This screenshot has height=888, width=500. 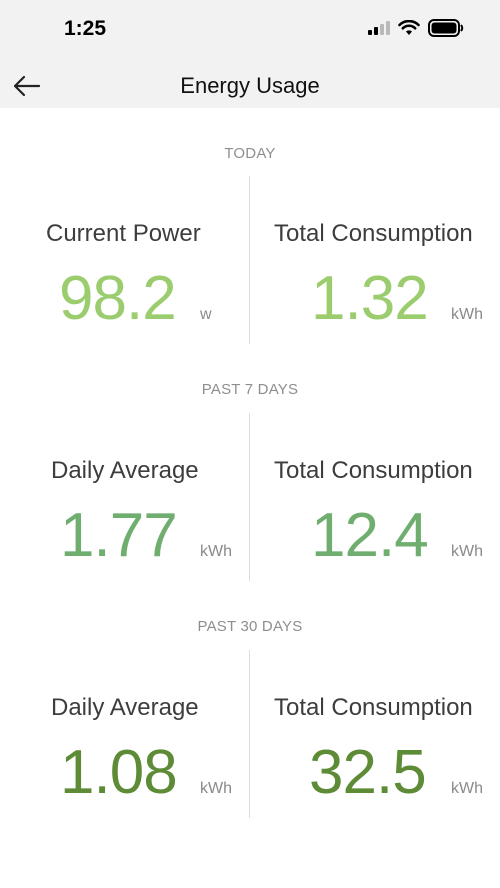 What do you see at coordinates (216, 551) in the screenshot?
I see `past7-daily-average-unit: kWh` at bounding box center [216, 551].